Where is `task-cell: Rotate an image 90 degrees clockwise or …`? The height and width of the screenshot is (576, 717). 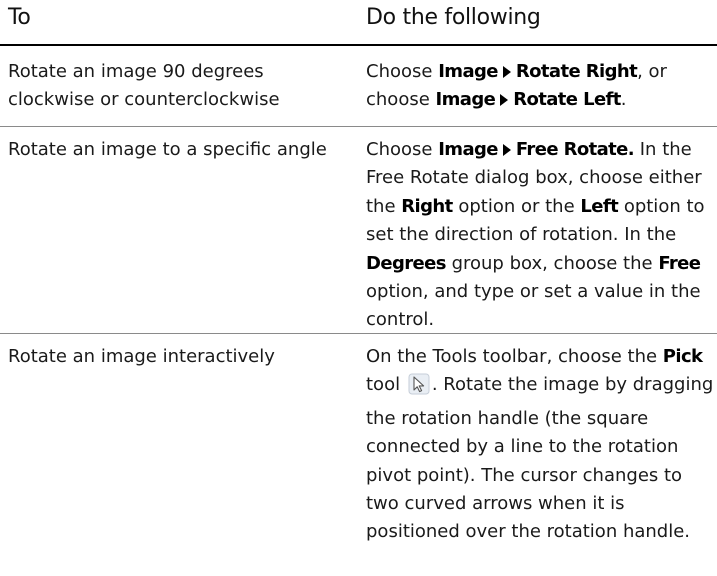
task-cell: Rotate an image 90 degrees clockwise or … is located at coordinates (144, 85).